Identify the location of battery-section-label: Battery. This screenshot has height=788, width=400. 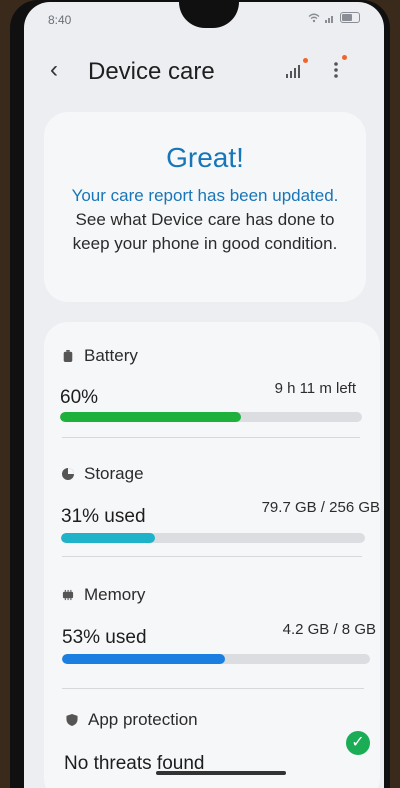
(100, 356).